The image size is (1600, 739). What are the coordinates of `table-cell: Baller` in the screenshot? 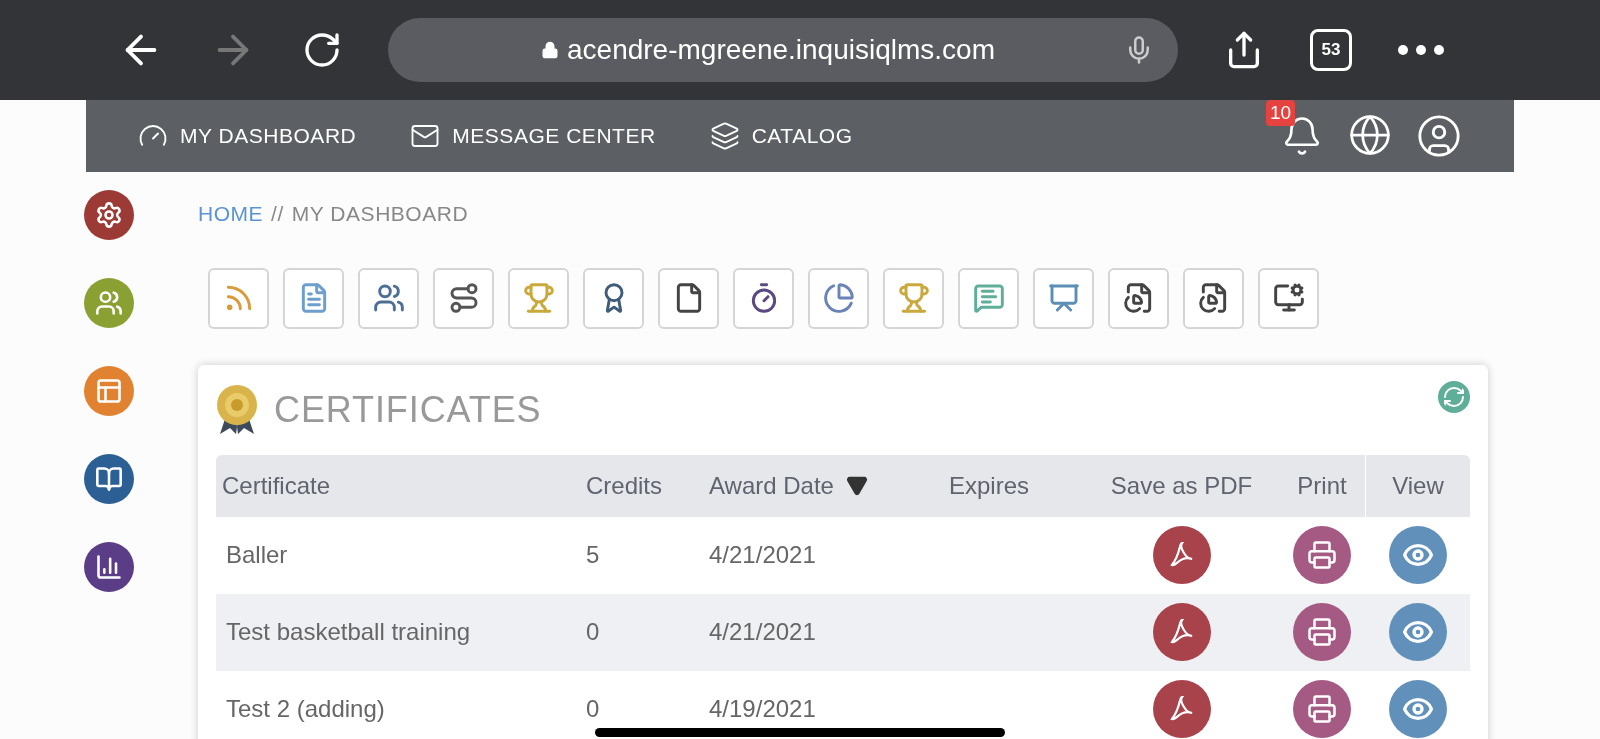 It's located at (257, 554).